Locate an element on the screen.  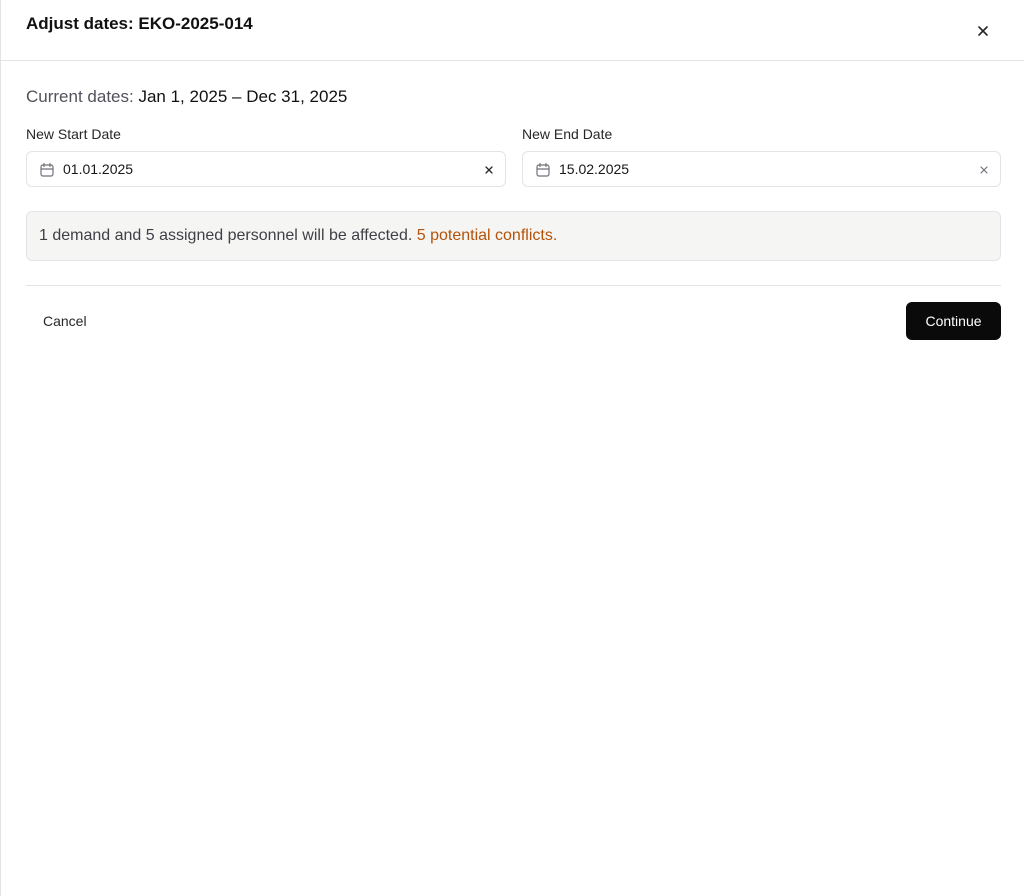
close-button is located at coordinates (983, 31).